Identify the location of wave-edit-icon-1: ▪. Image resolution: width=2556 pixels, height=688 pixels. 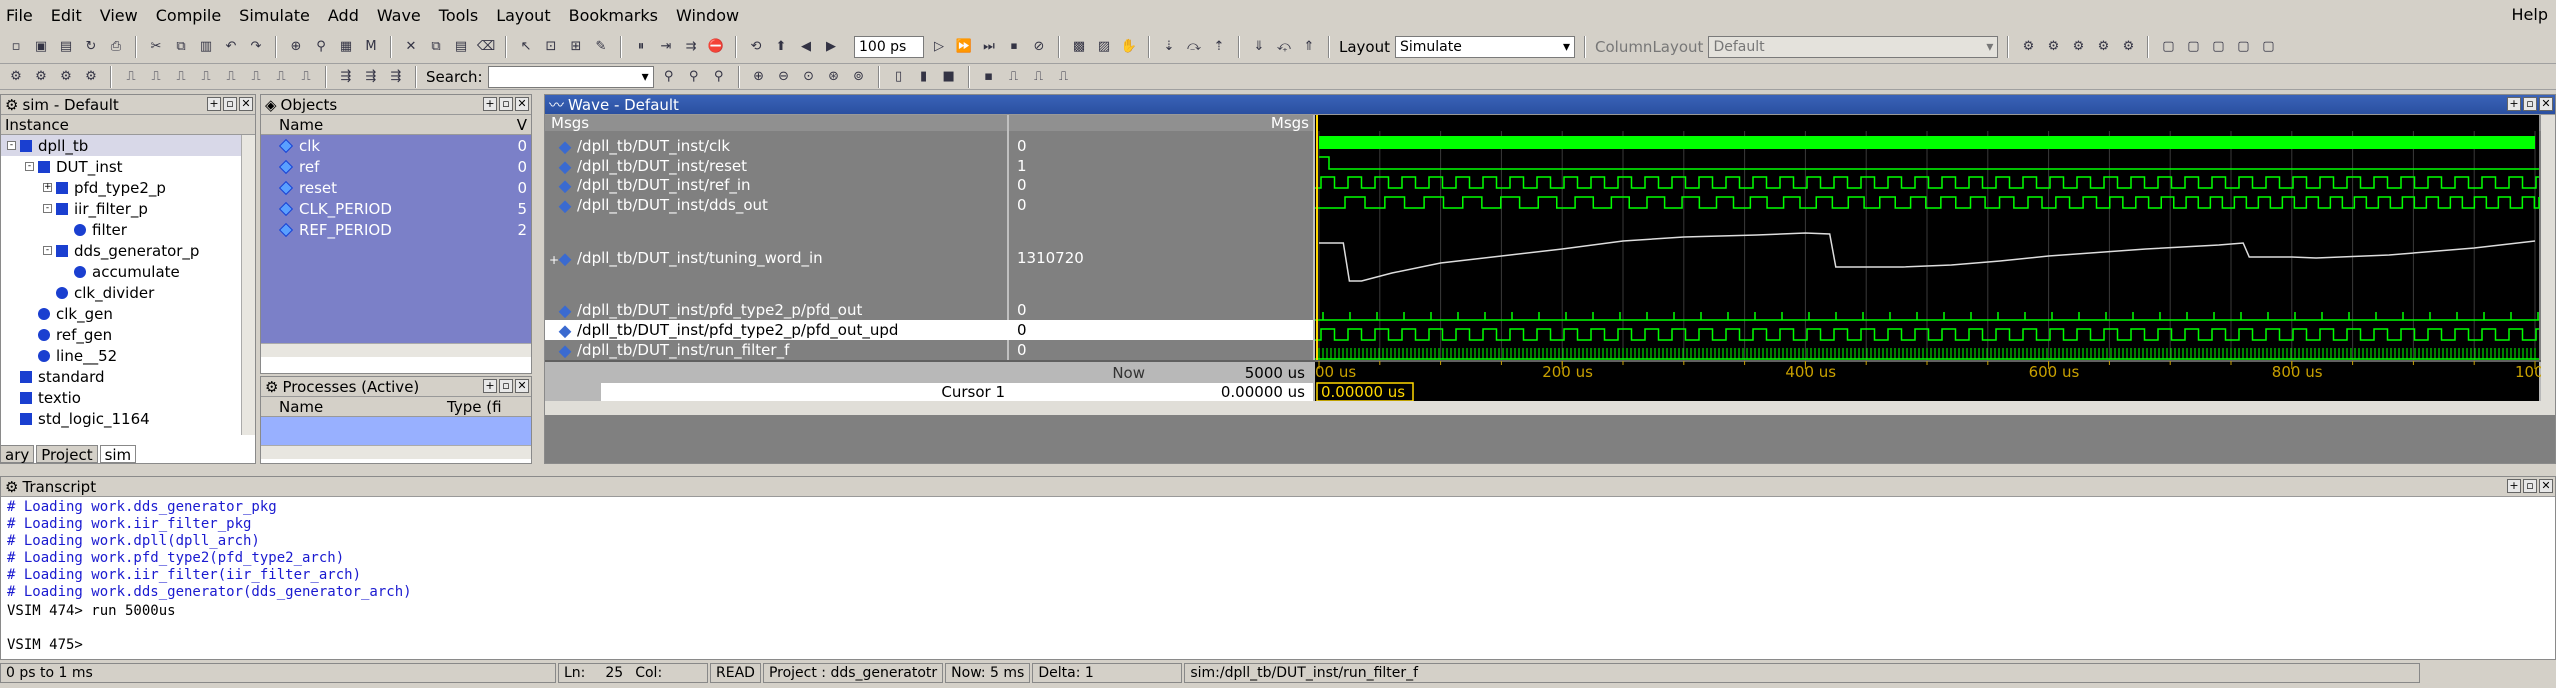
(989, 77).